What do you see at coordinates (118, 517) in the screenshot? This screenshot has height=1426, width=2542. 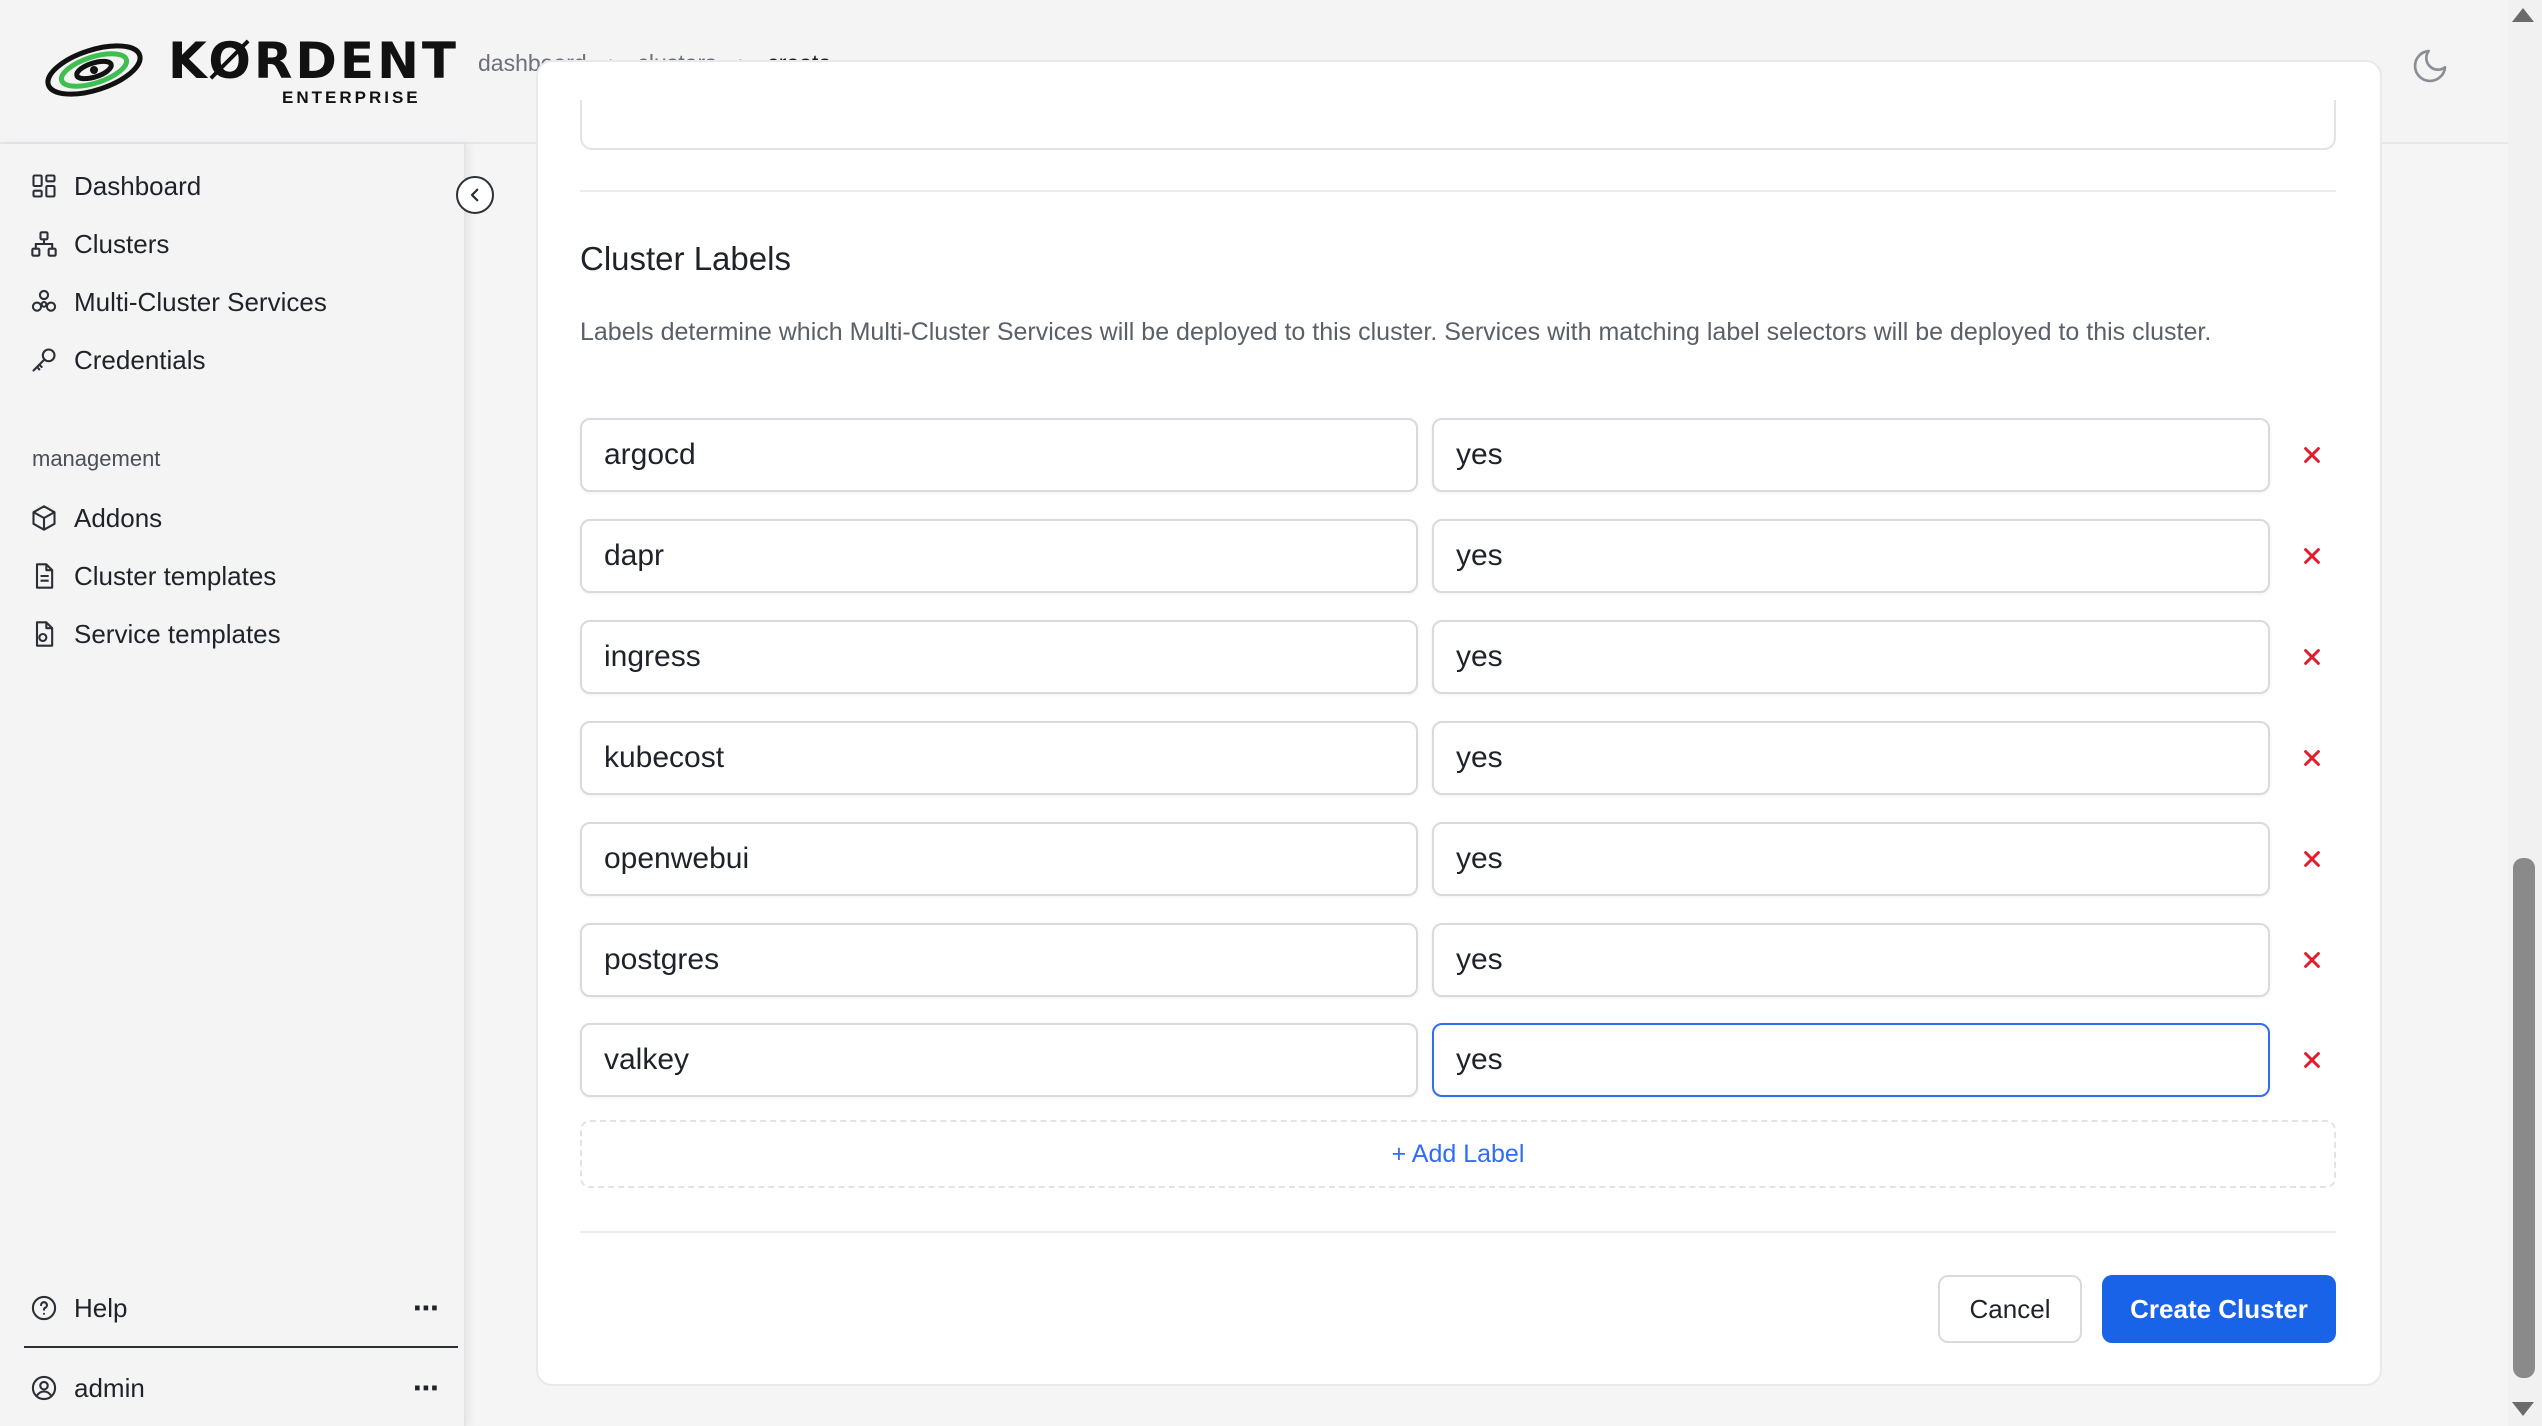 I see `sidebar-item-label: Addons` at bounding box center [118, 517].